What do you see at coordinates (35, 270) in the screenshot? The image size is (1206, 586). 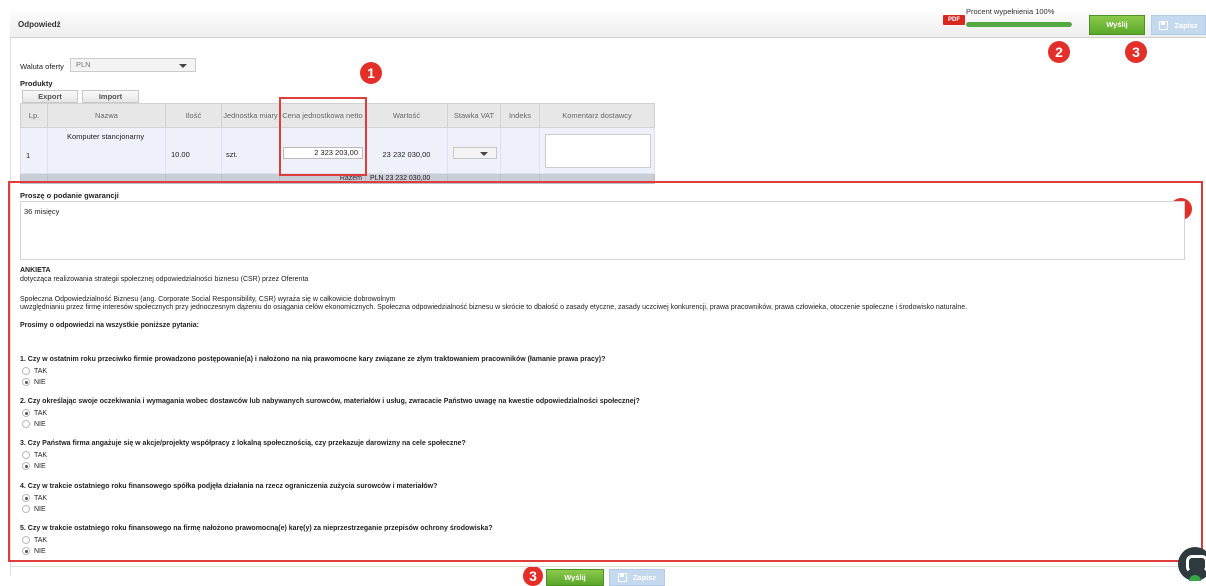 I see `survey-title: ANKIETA` at bounding box center [35, 270].